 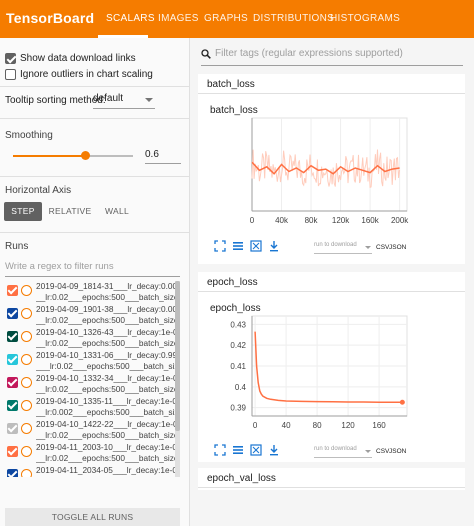 What do you see at coordinates (70, 211) in the screenshot?
I see `axis-relative-button: RELATIVE` at bounding box center [70, 211].